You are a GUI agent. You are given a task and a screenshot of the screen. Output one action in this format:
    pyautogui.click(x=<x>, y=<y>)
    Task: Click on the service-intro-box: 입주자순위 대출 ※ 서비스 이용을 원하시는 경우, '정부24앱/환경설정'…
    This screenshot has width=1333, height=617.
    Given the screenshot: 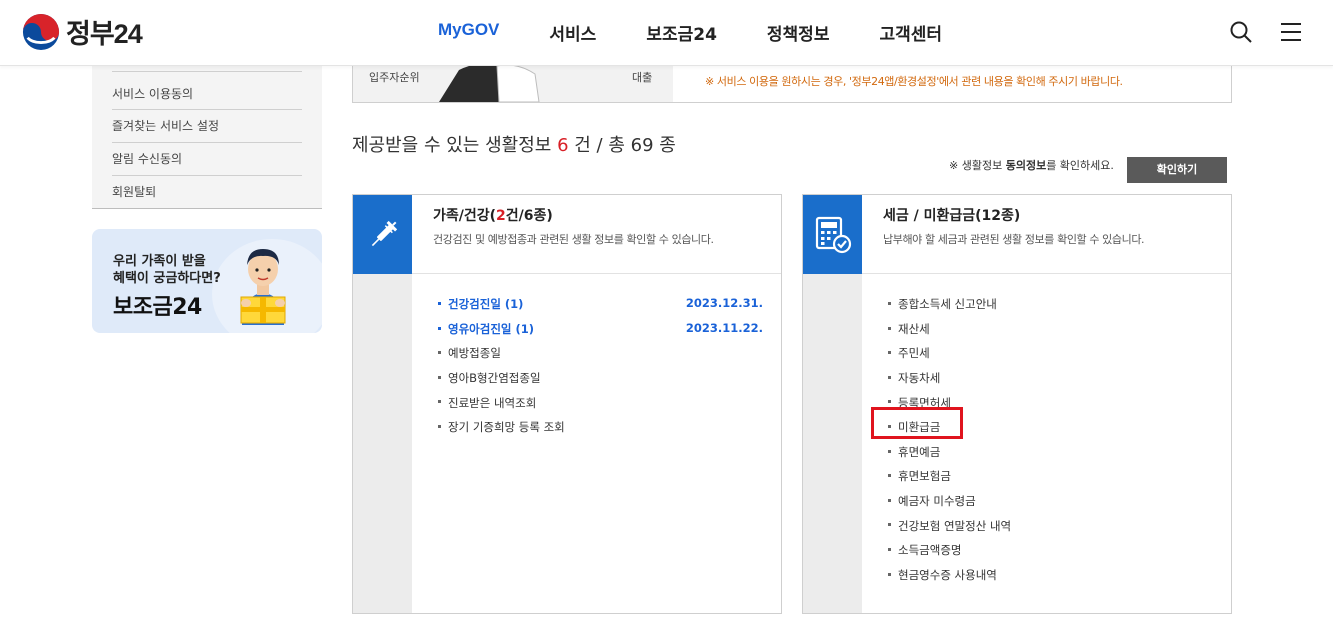 What is the action you would take?
    pyautogui.click(x=792, y=84)
    